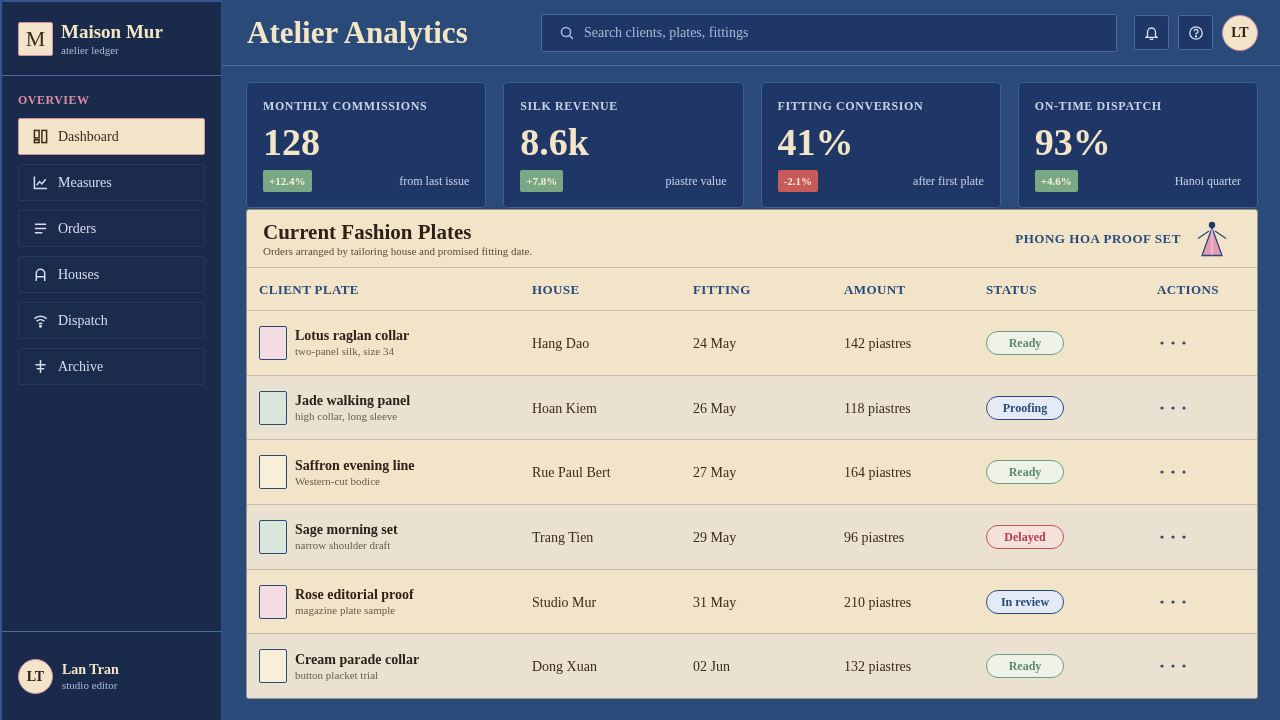 The width and height of the screenshot is (1280, 720). I want to click on plate-name: Saffron evening line, so click(355, 465).